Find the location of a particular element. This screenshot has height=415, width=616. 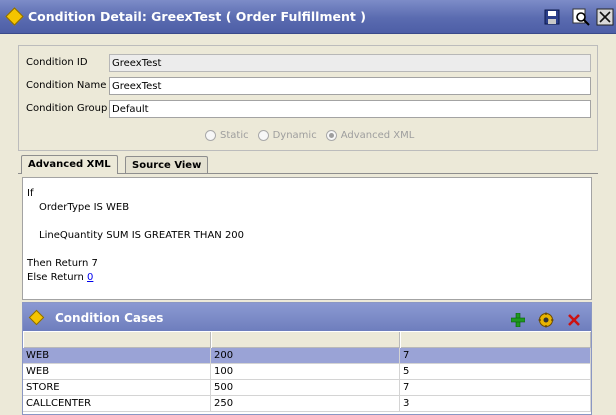

xml-else-text: Else Return is located at coordinates (57, 277).